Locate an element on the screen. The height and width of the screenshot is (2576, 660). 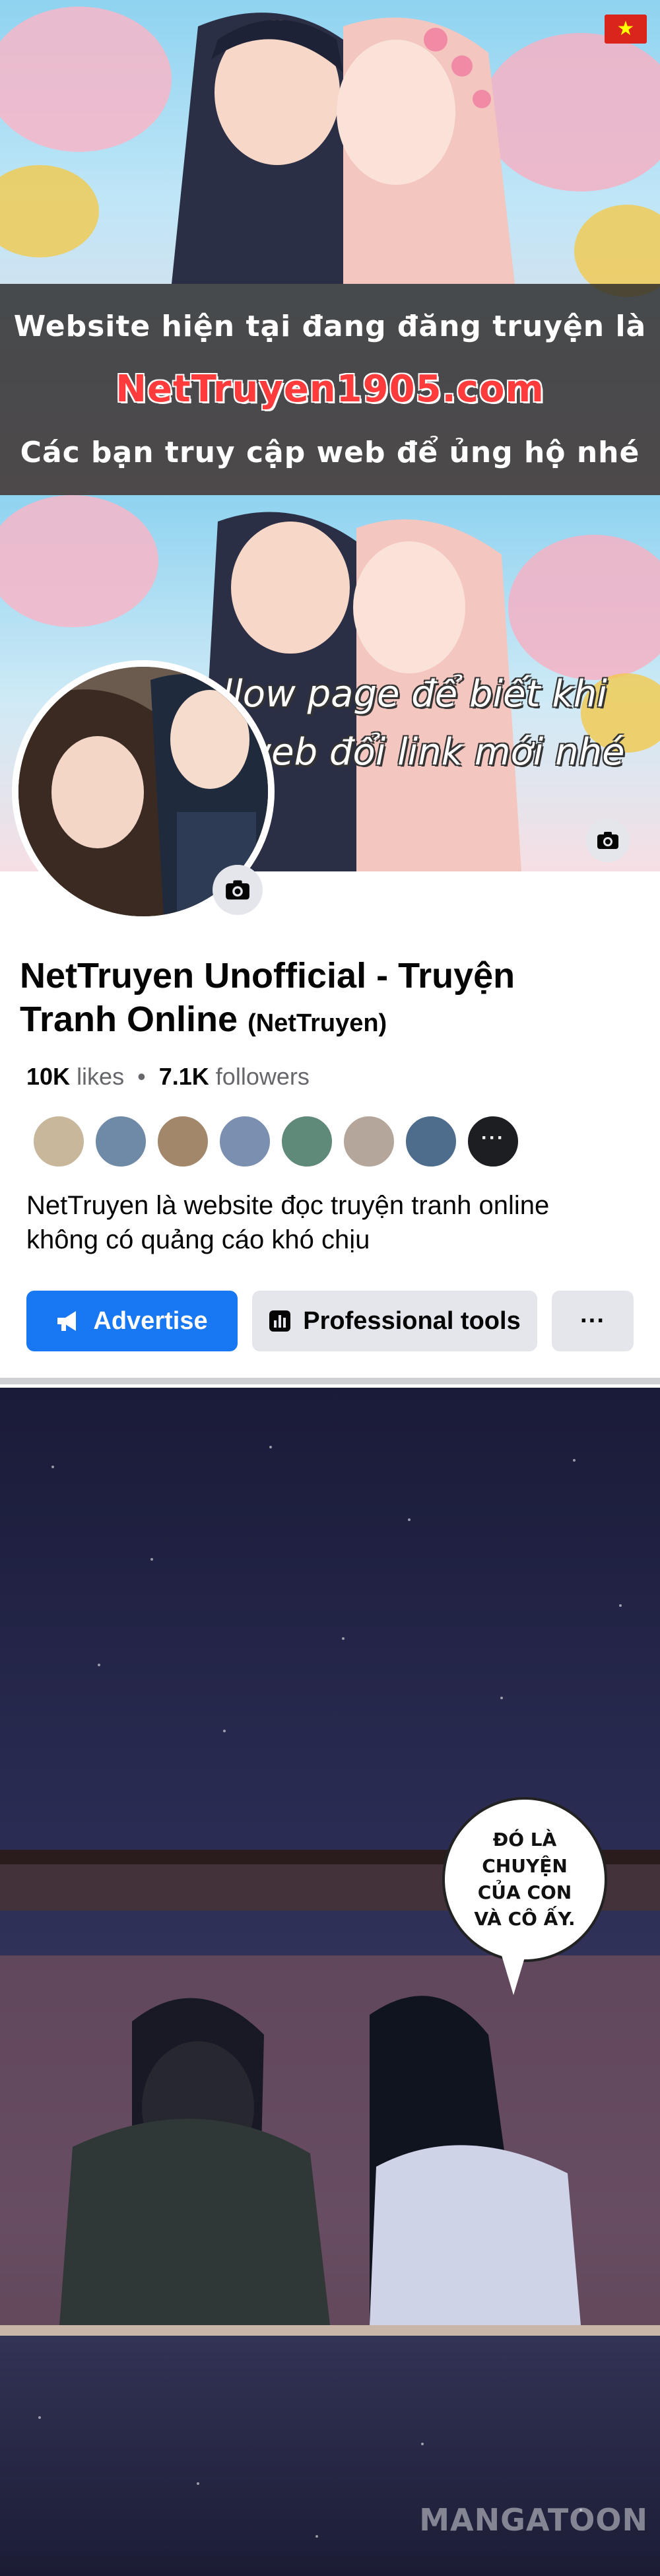
banner-site-link: NetTruyen1905.com is located at coordinates (330, 390).